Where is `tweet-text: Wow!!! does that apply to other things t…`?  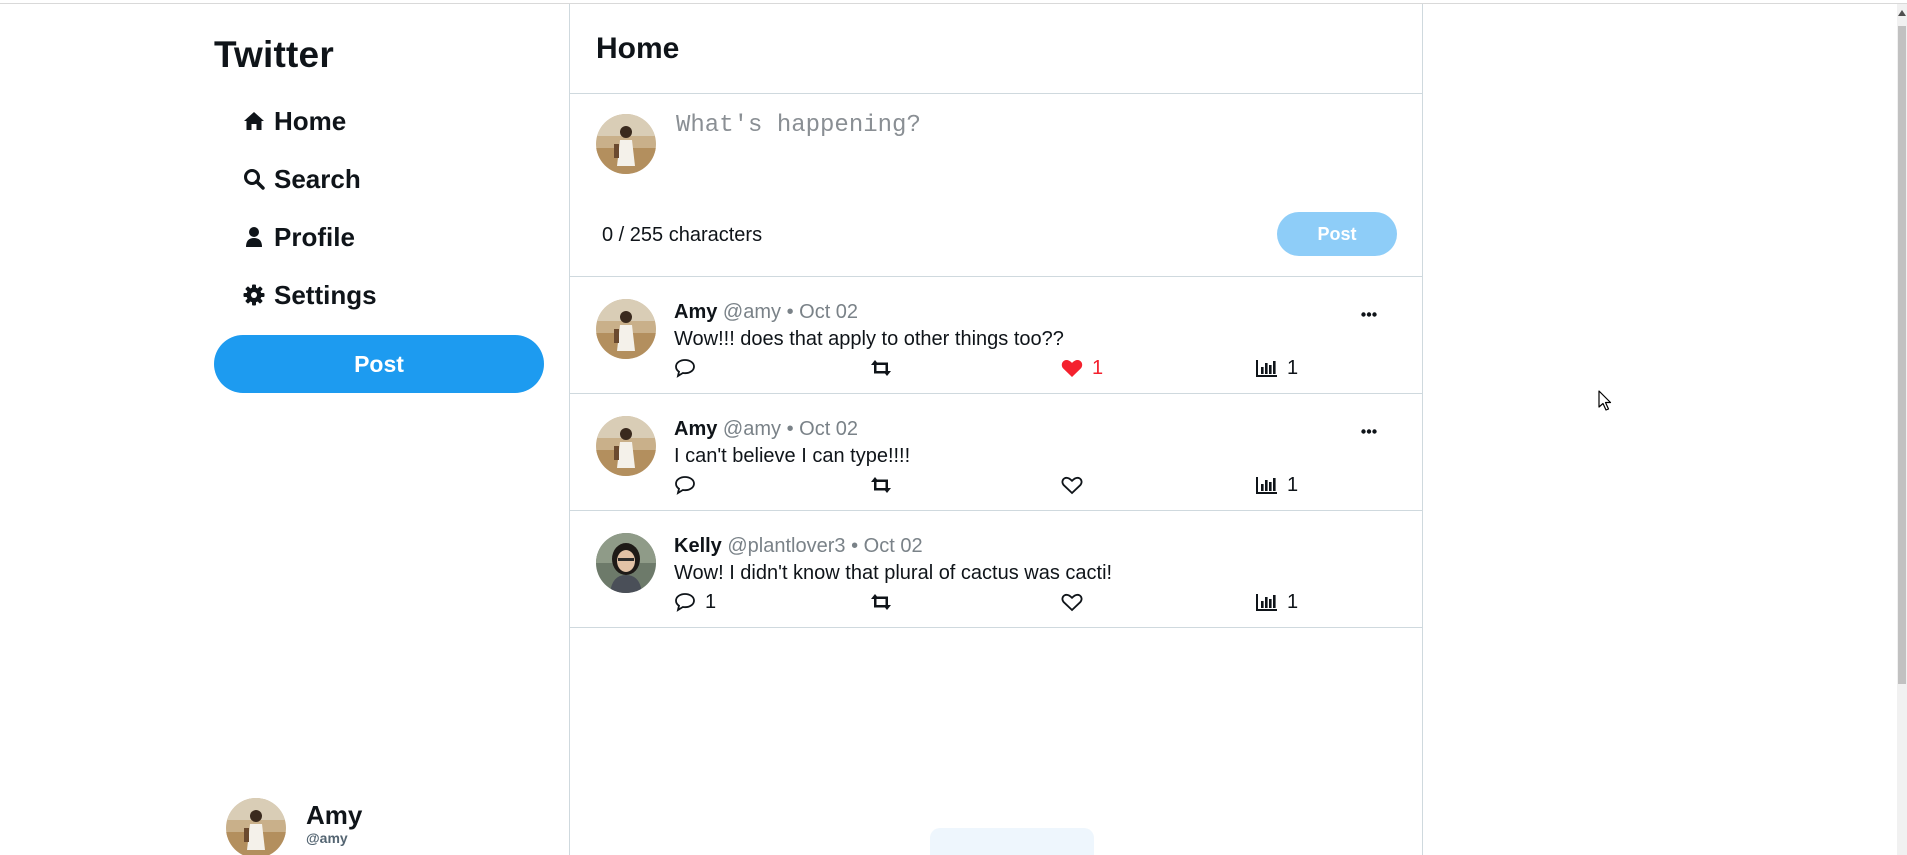 tweet-text: Wow!!! does that apply to other things t… is located at coordinates (869, 339).